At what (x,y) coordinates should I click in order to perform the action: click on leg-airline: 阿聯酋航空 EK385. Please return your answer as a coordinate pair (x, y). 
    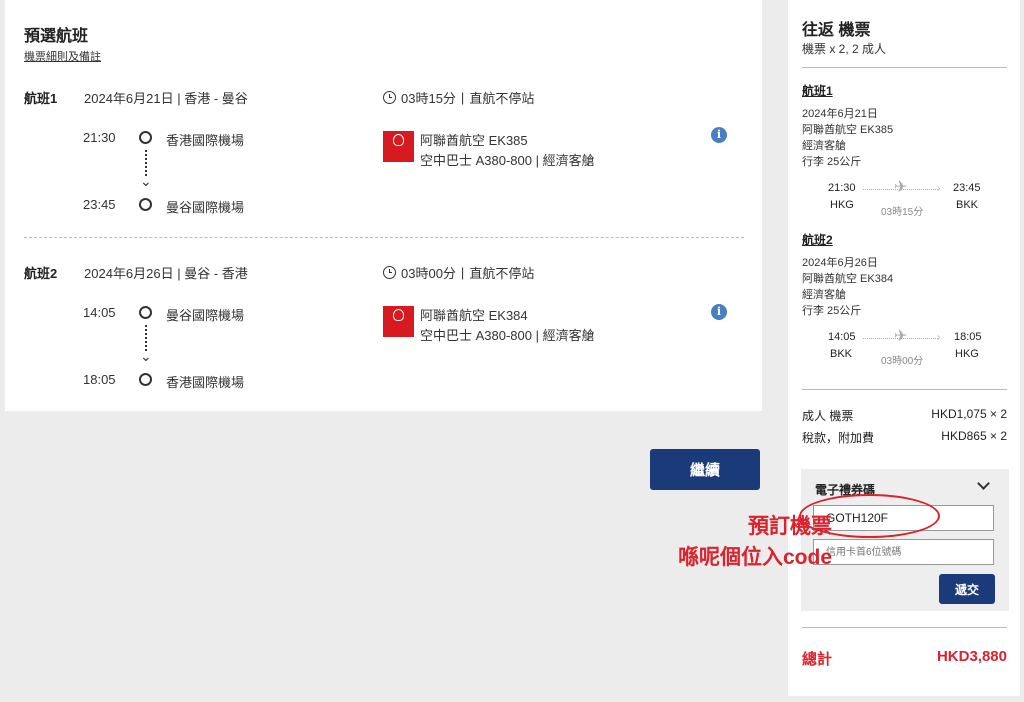
    Looking at the image, I should click on (848, 130).